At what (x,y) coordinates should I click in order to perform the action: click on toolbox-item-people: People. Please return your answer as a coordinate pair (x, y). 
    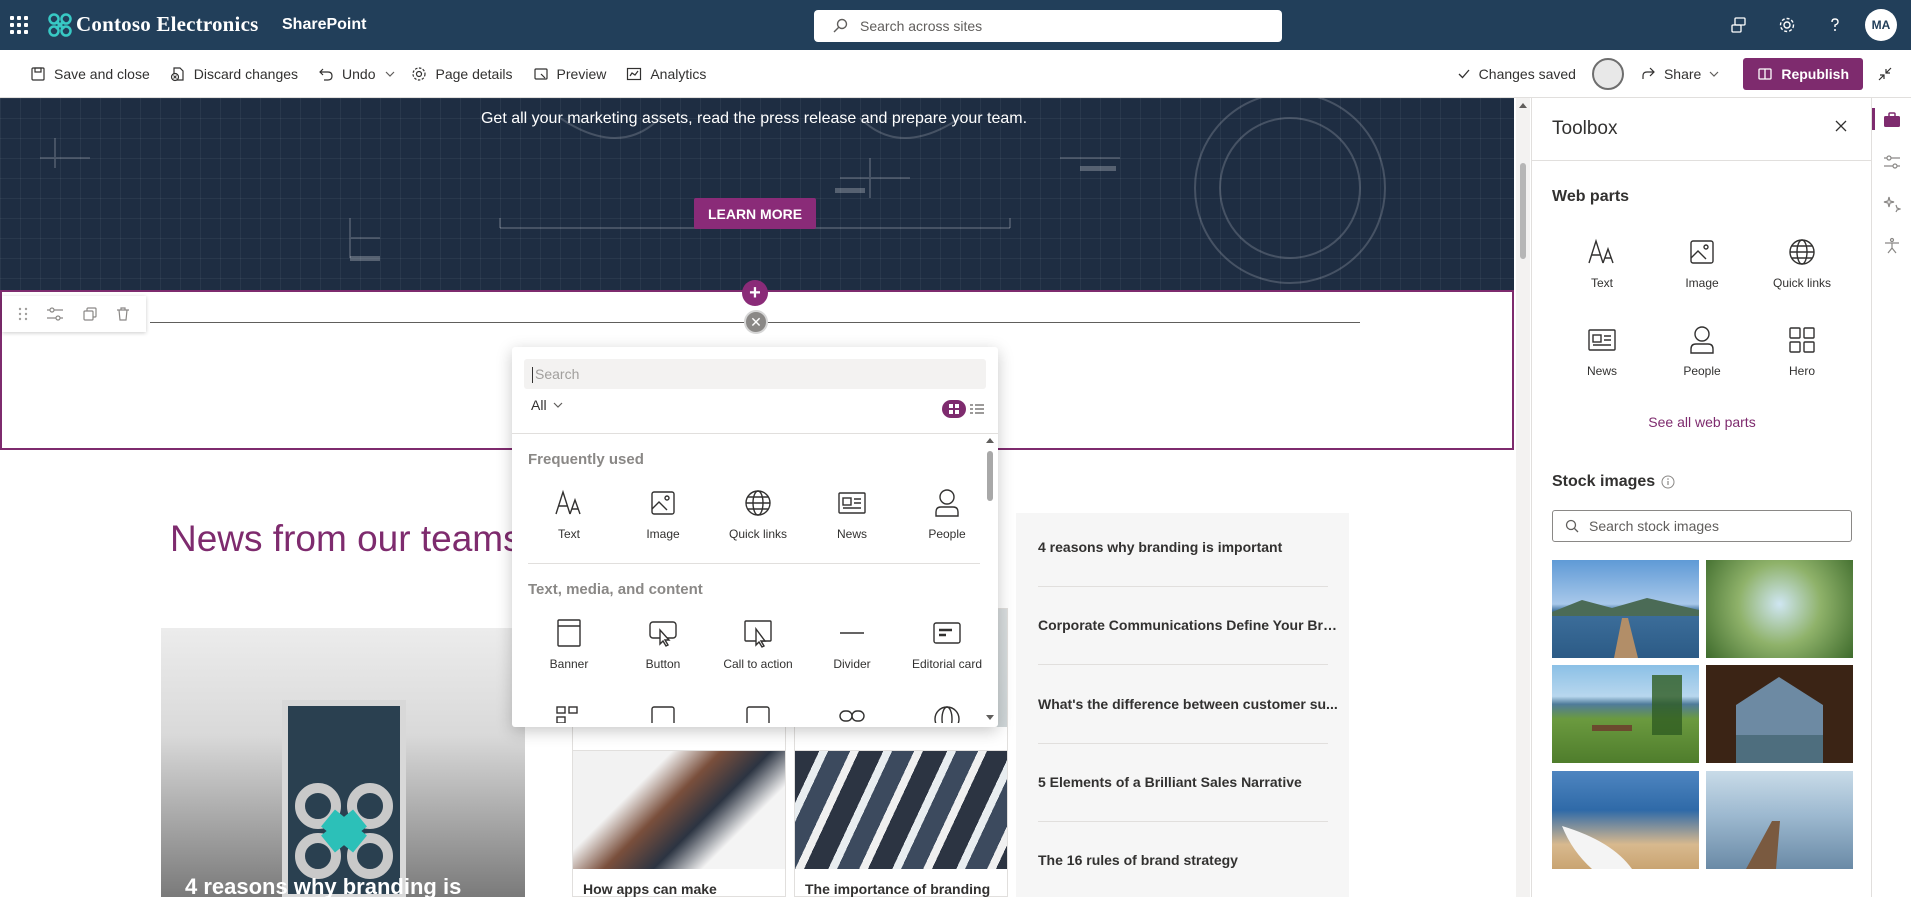
    Looking at the image, I should click on (1702, 350).